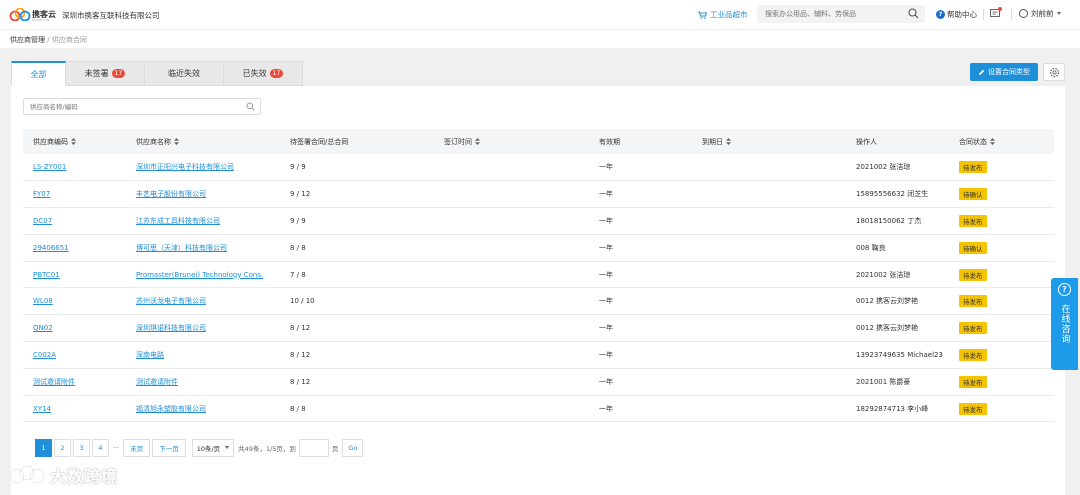  Describe the element at coordinates (171, 409) in the screenshot. I see `supplier-name-link: 福清旭永塑胶有限公司` at that location.